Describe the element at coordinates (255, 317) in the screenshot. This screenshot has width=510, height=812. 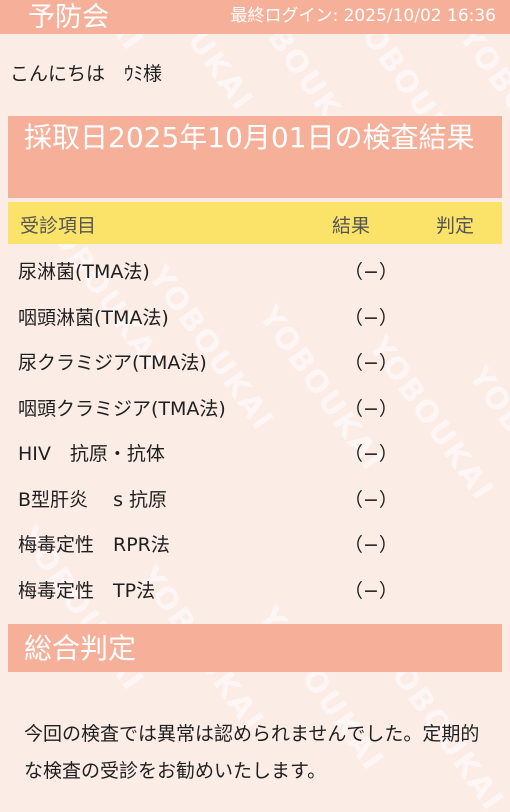
I see `table-row: 咽頭淋菌(TMA法) （−）` at that location.